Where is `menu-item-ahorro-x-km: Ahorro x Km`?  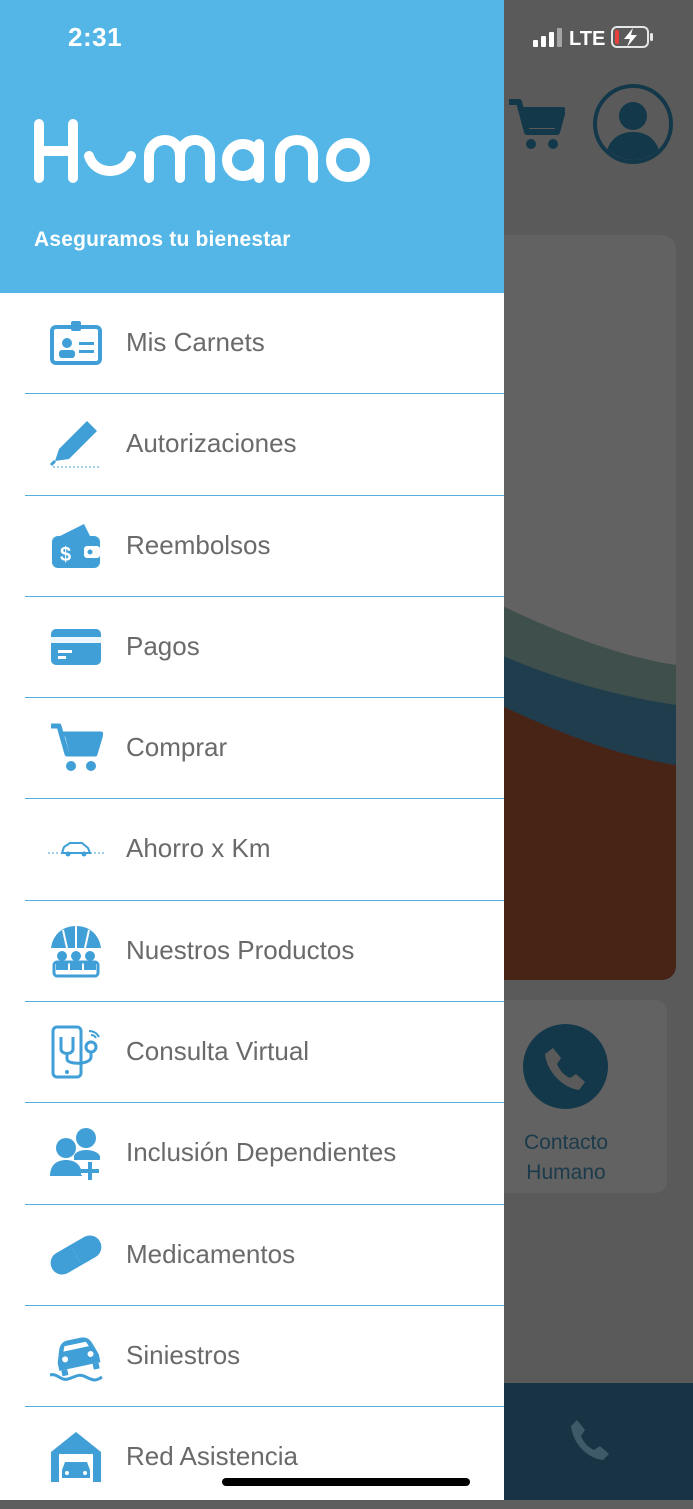
menu-item-ahorro-x-km: Ahorro x Km is located at coordinates (252, 850).